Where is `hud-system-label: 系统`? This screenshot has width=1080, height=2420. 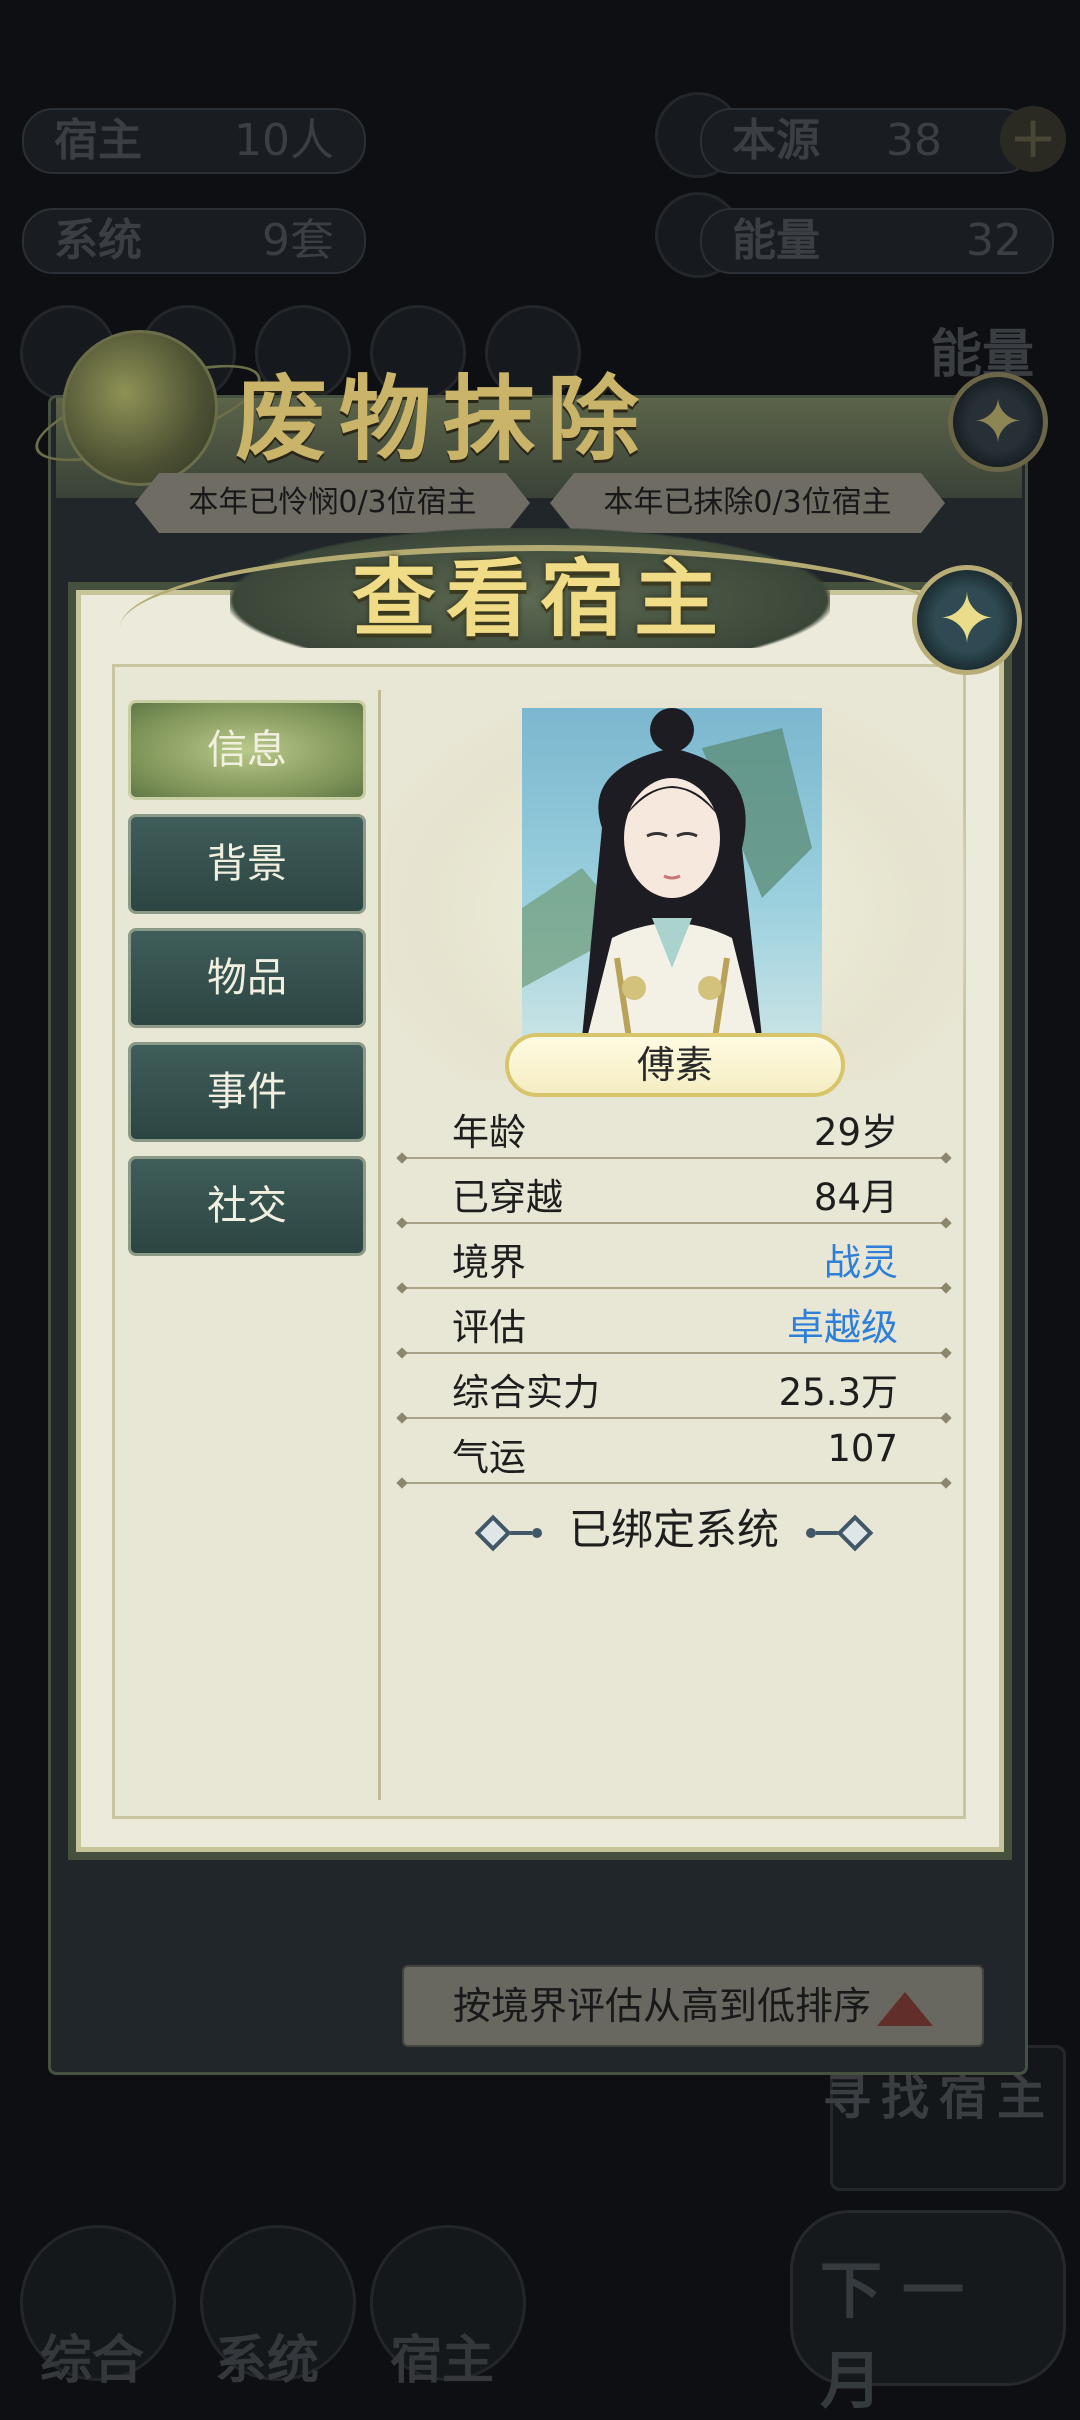 hud-system-label: 系统 is located at coordinates (98, 240).